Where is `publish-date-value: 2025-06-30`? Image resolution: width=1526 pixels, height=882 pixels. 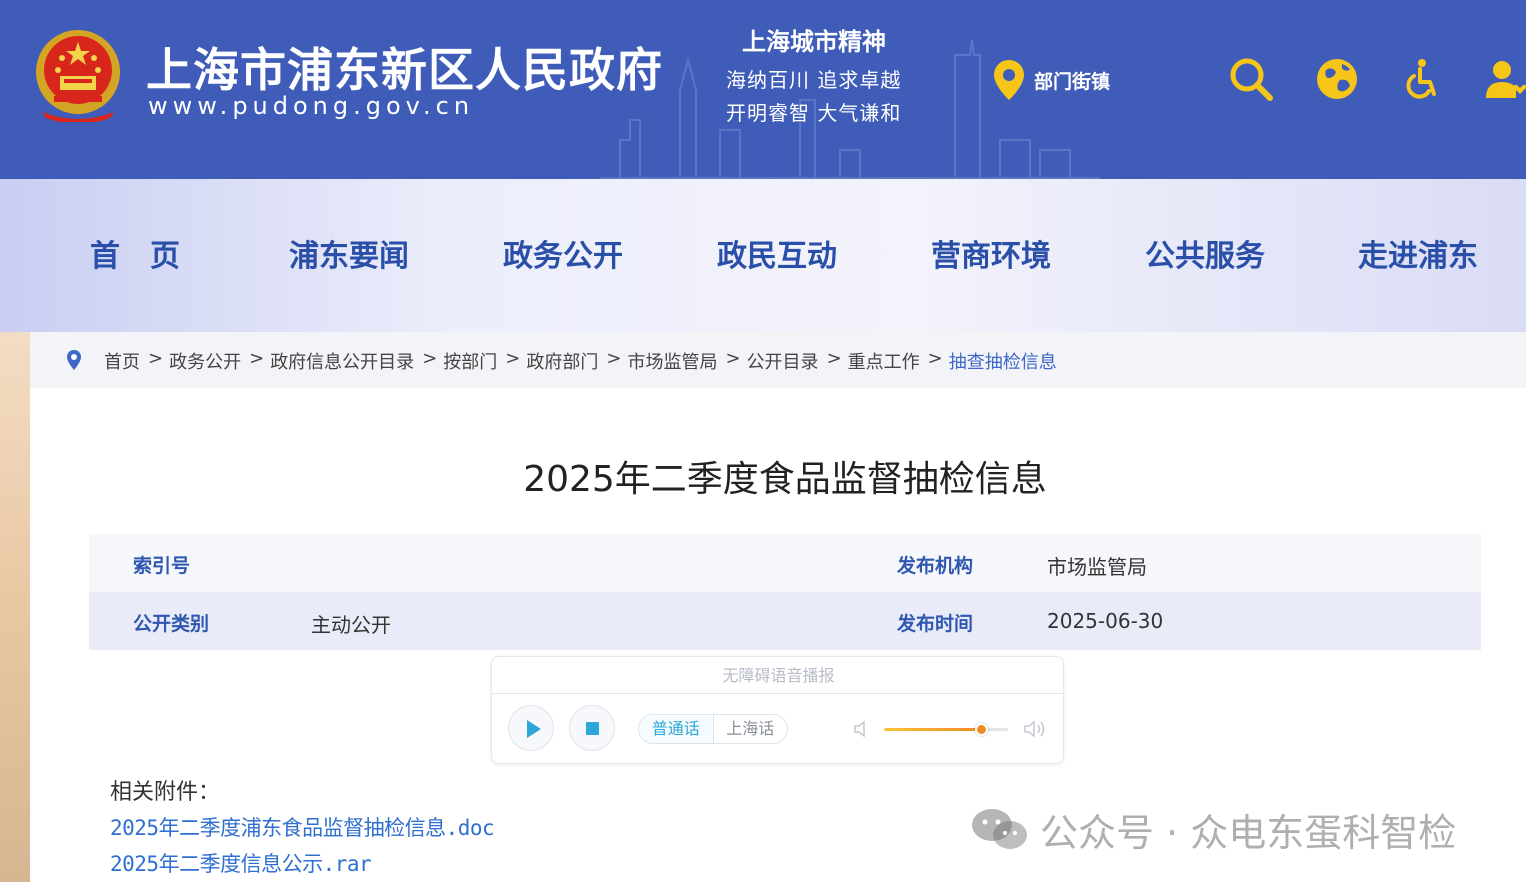 publish-date-value: 2025-06-30 is located at coordinates (1105, 621).